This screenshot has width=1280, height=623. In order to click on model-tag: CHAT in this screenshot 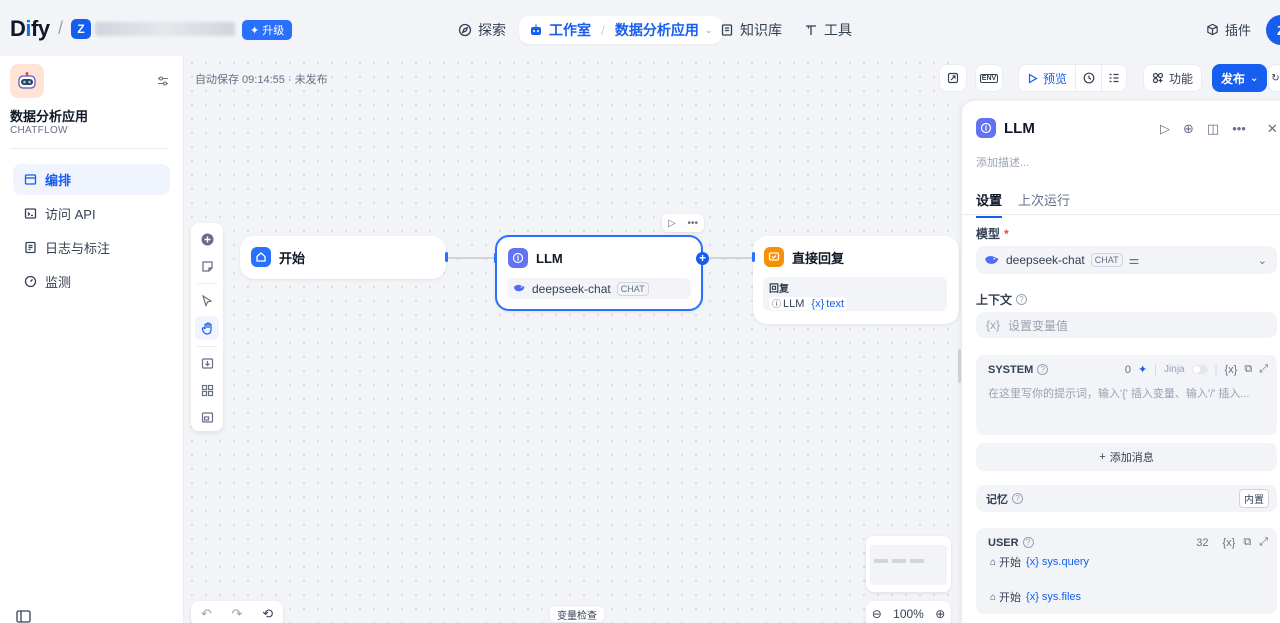, I will do `click(1106, 260)`.